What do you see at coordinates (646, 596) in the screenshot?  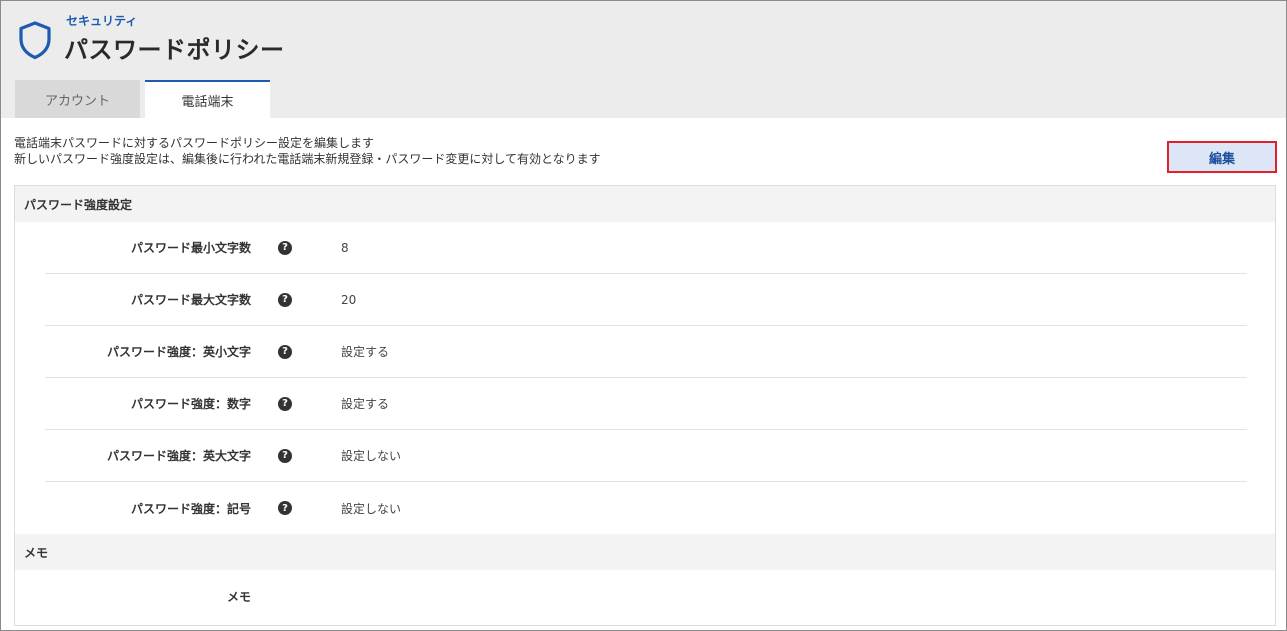 I see `setting-row-memo: メモ` at bounding box center [646, 596].